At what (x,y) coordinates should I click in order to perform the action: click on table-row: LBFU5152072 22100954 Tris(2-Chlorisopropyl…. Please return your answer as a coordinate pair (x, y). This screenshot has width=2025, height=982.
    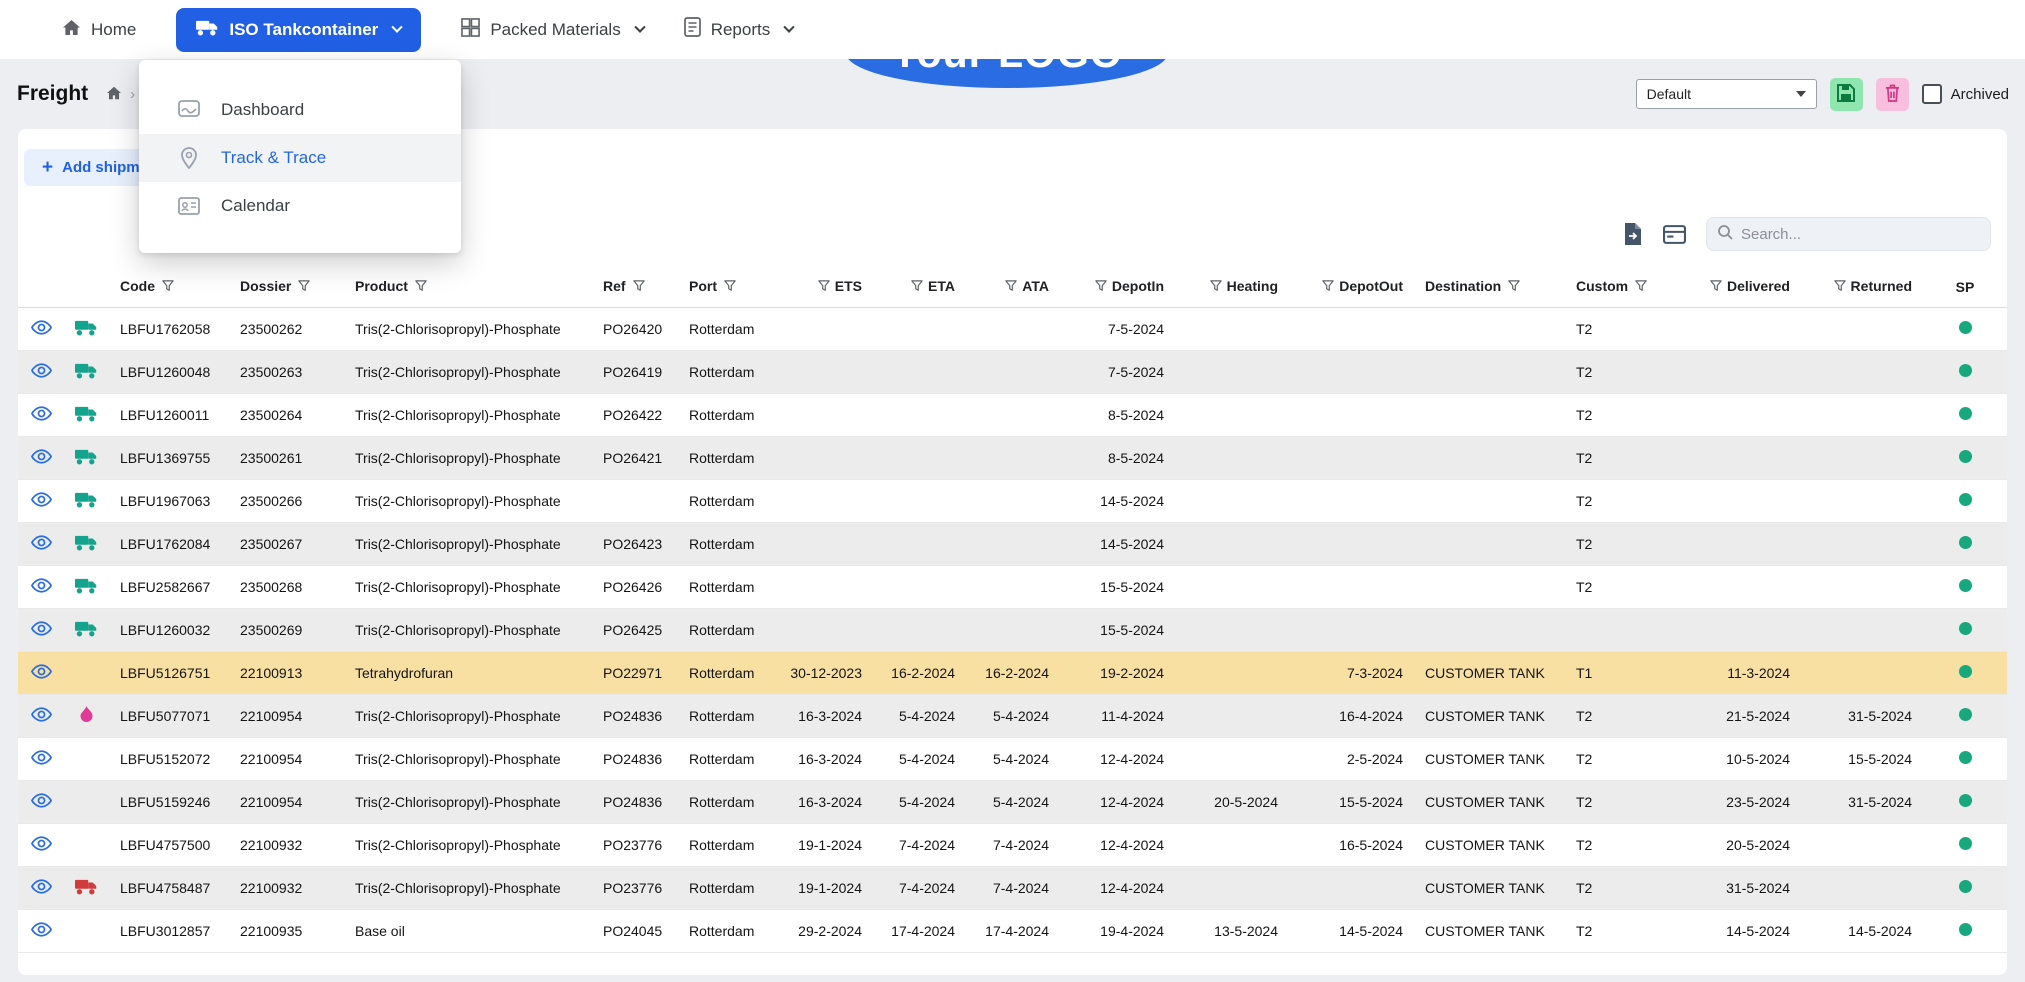
    Looking at the image, I should click on (1012, 759).